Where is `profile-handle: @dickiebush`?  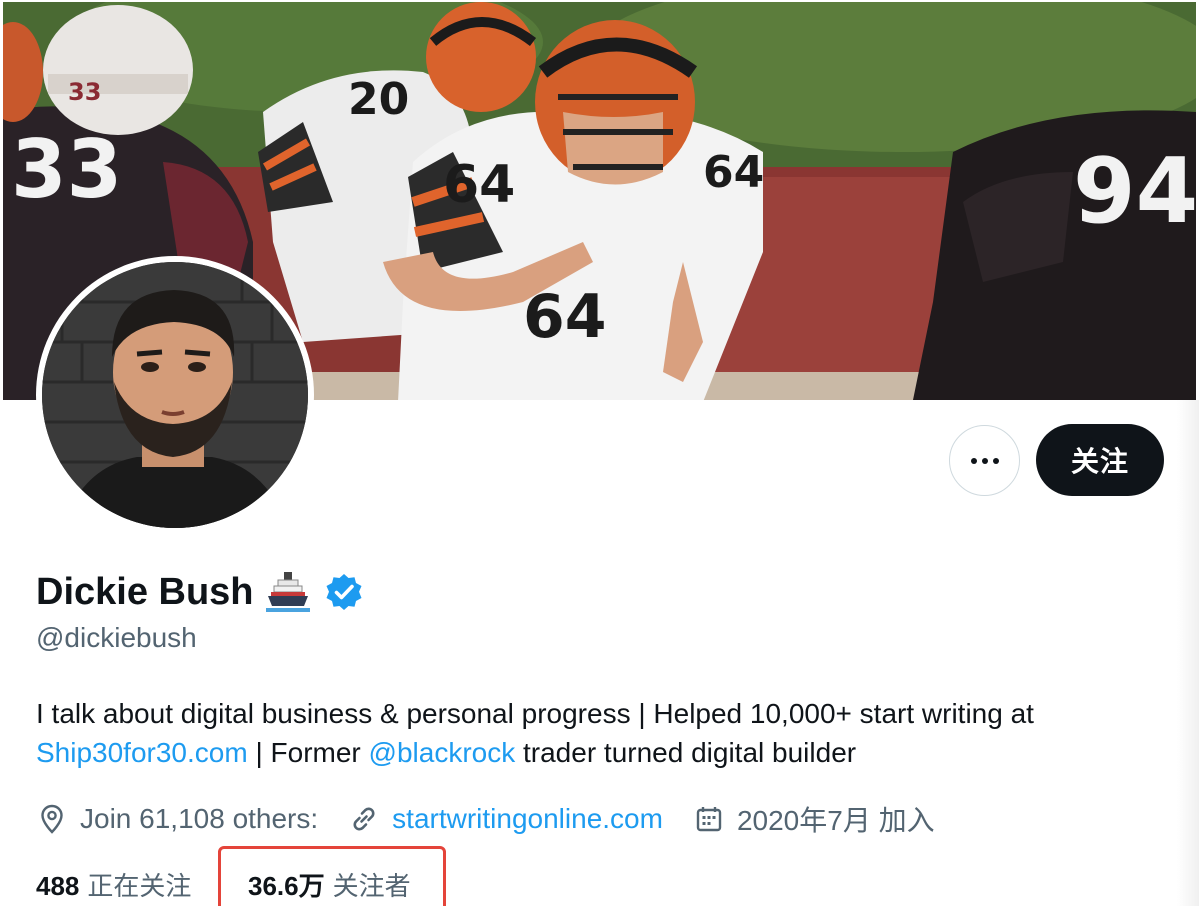 profile-handle: @dickiebush is located at coordinates (116, 637).